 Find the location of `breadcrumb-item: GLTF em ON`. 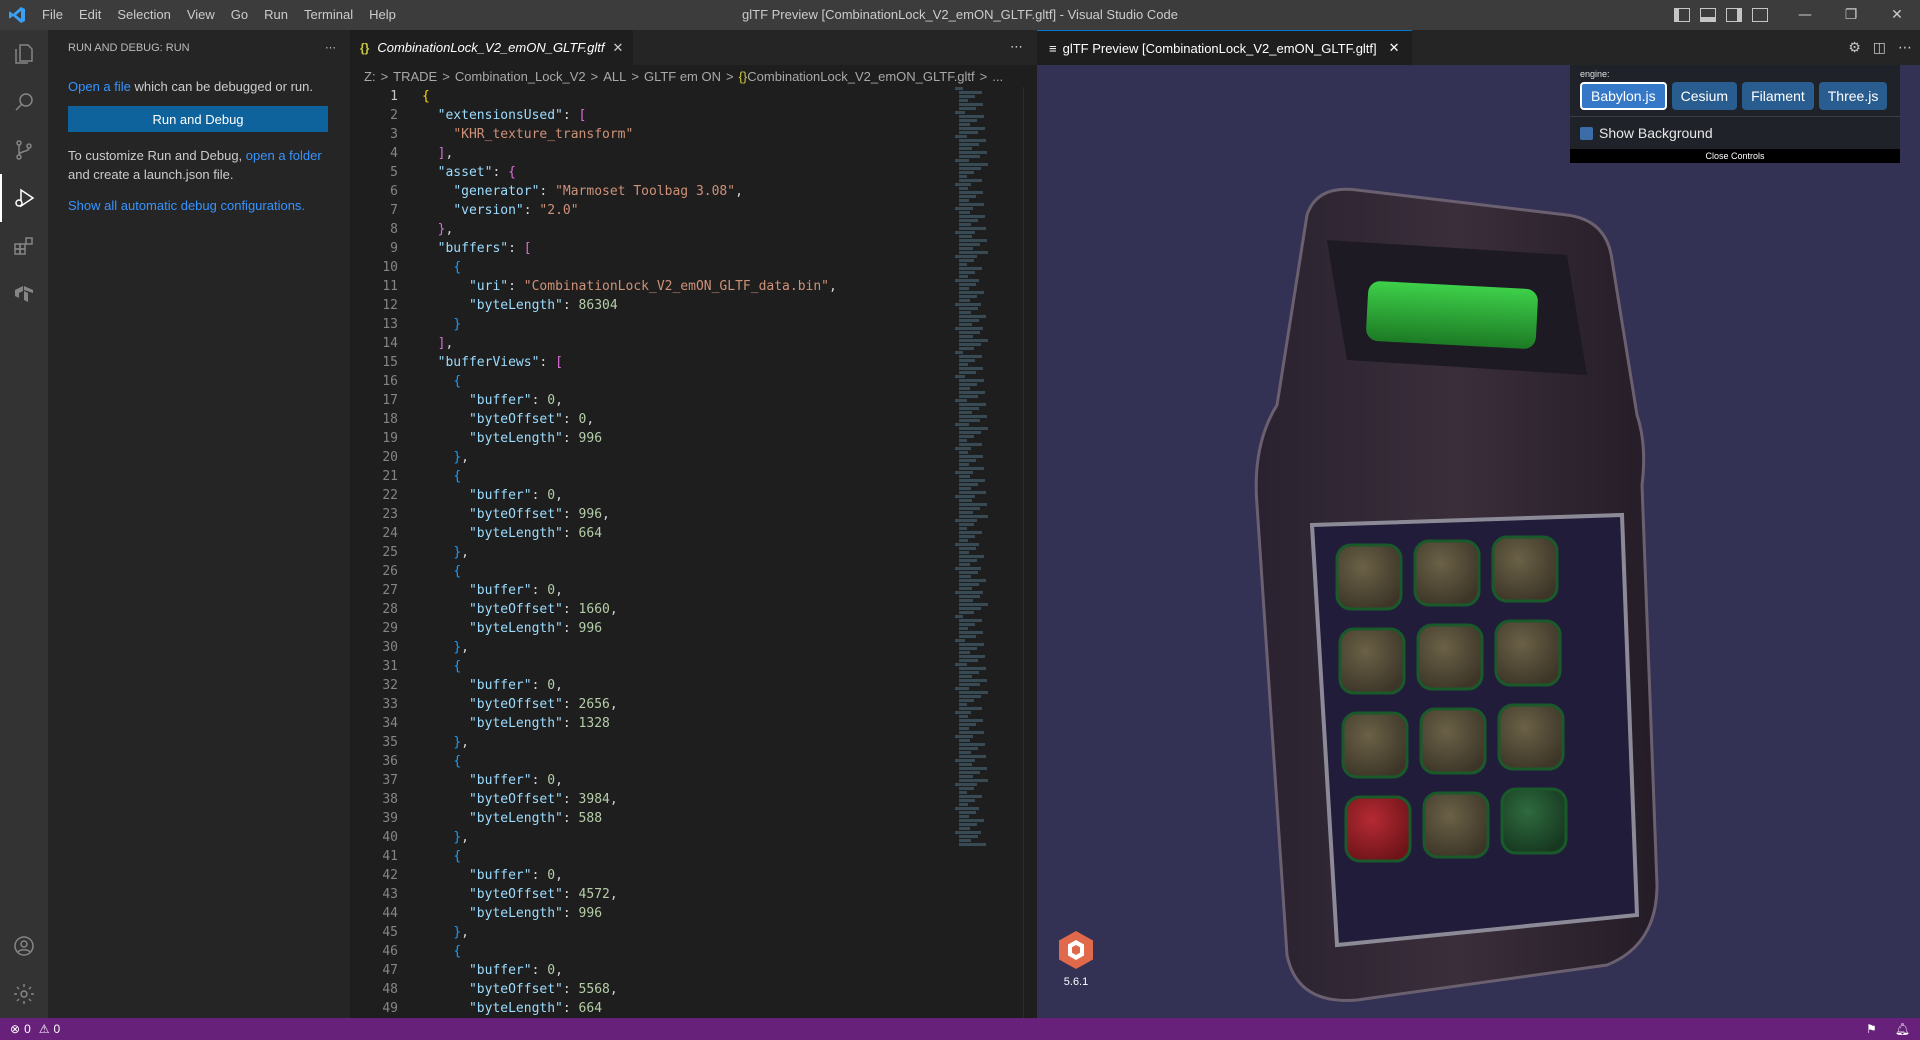

breadcrumb-item: GLTF em ON is located at coordinates (682, 76).